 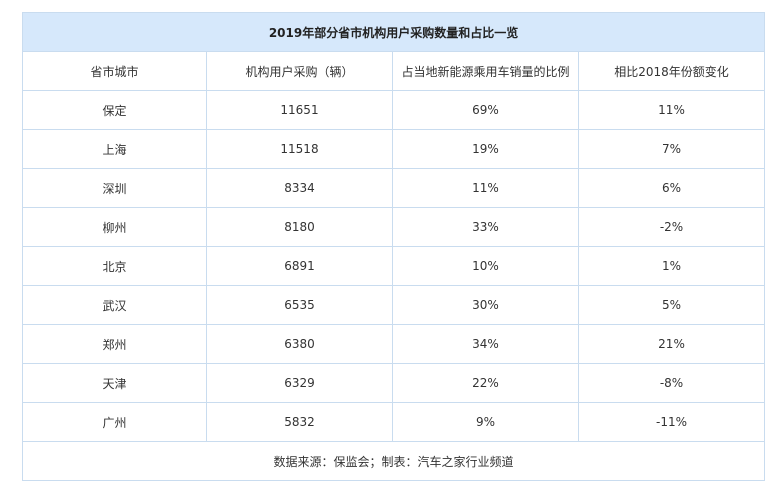 What do you see at coordinates (299, 188) in the screenshot?
I see `cell-purchases: 8334` at bounding box center [299, 188].